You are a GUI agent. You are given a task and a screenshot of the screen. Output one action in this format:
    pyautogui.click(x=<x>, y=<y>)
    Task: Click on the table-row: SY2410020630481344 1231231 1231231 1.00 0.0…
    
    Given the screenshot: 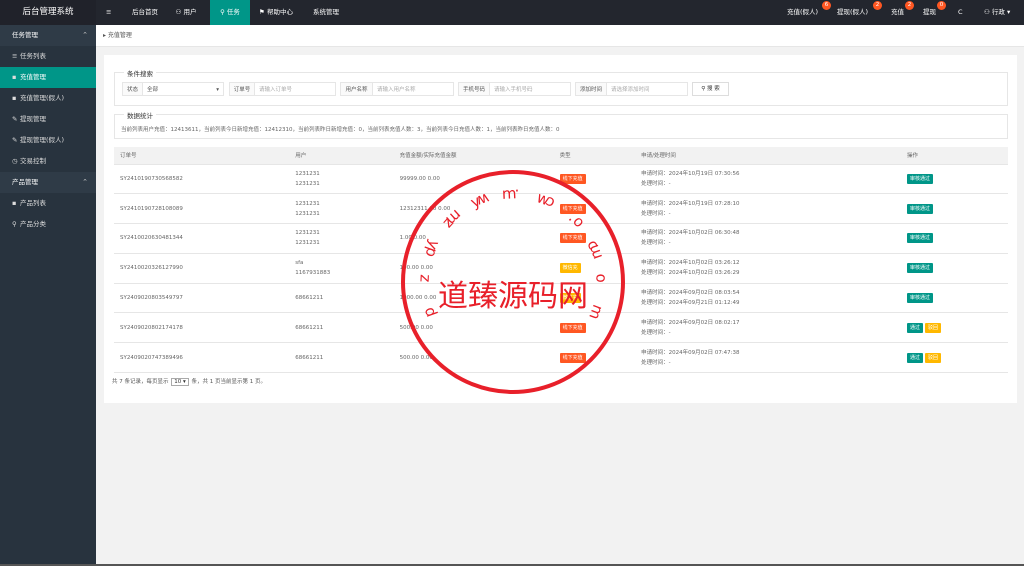 What is the action you would take?
    pyautogui.click(x=561, y=238)
    